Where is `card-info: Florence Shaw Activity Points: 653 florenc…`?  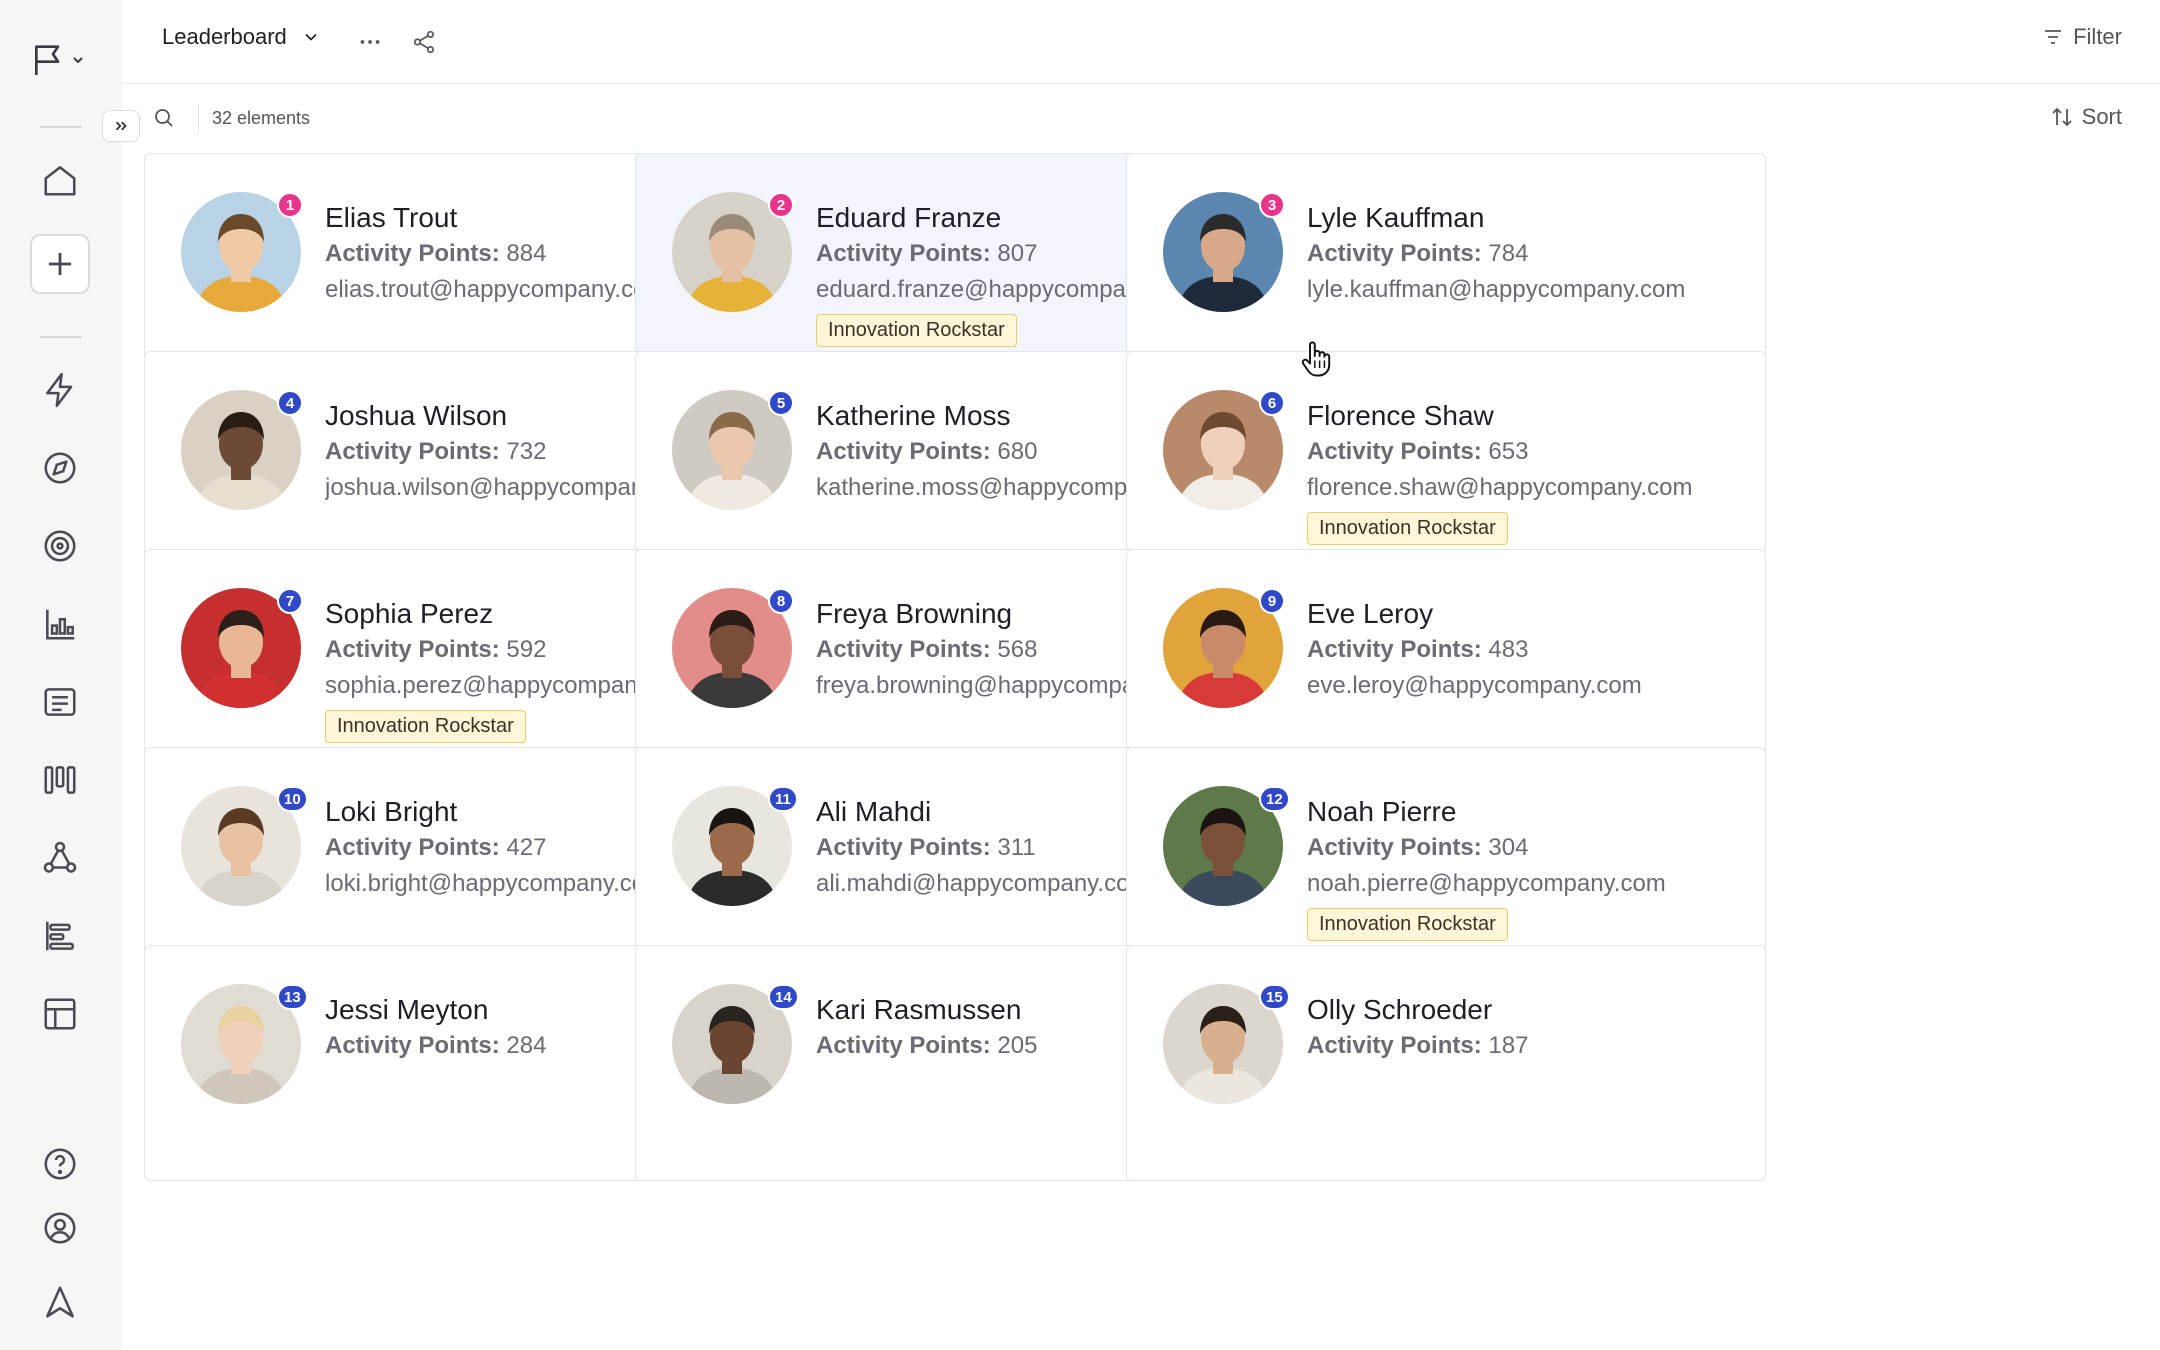
card-info: Florence Shaw Activity Points: 653 florenc… is located at coordinates (1526, 471).